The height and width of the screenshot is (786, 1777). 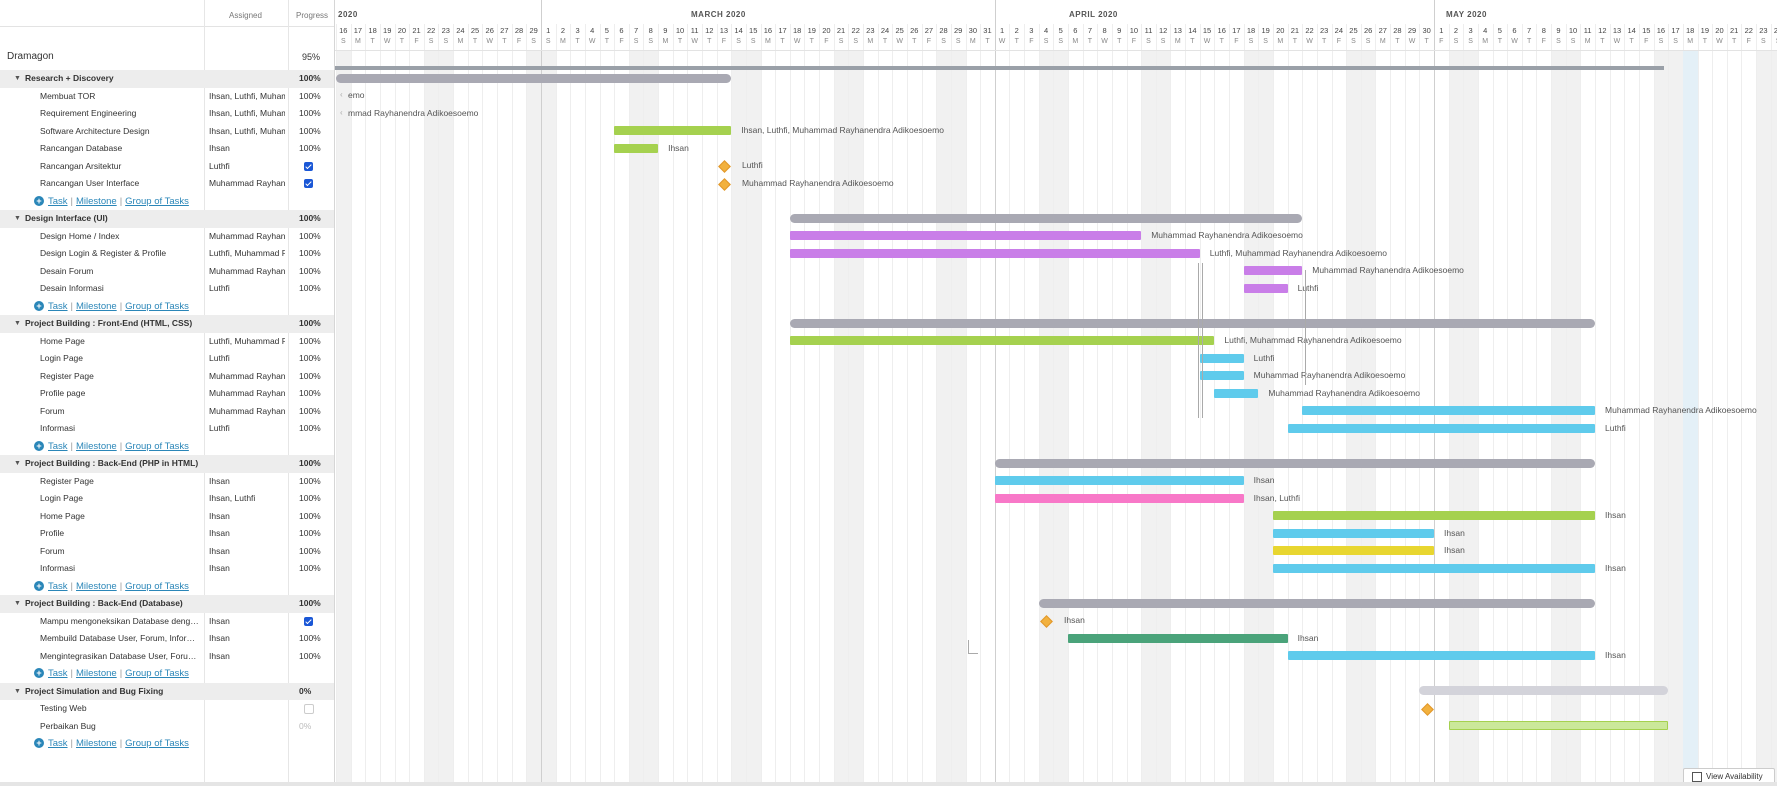 I want to click on task-row: Profile Ihsan 100%, so click(x=167, y=534).